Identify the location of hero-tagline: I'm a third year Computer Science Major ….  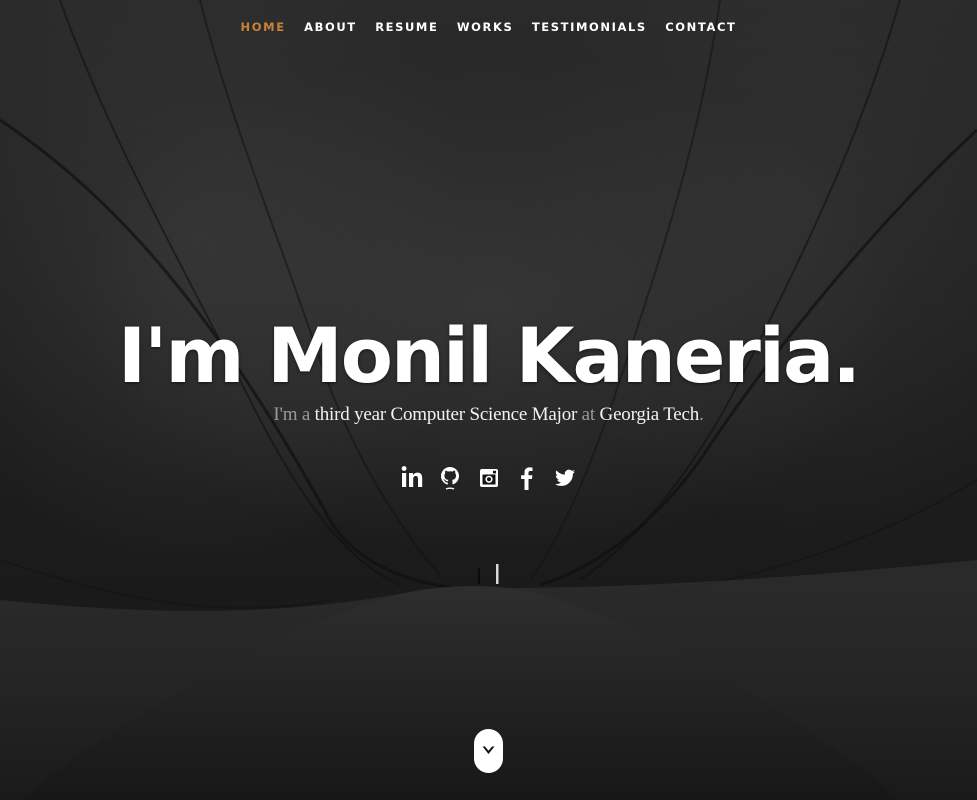
(488, 415).